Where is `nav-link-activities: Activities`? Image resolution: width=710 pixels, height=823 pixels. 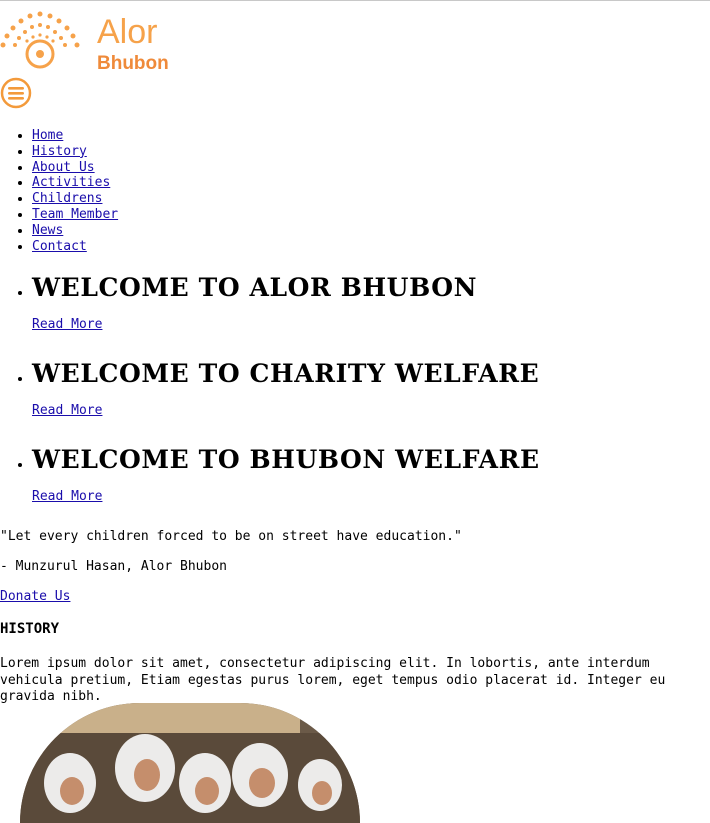 nav-link-activities: Activities is located at coordinates (71, 182).